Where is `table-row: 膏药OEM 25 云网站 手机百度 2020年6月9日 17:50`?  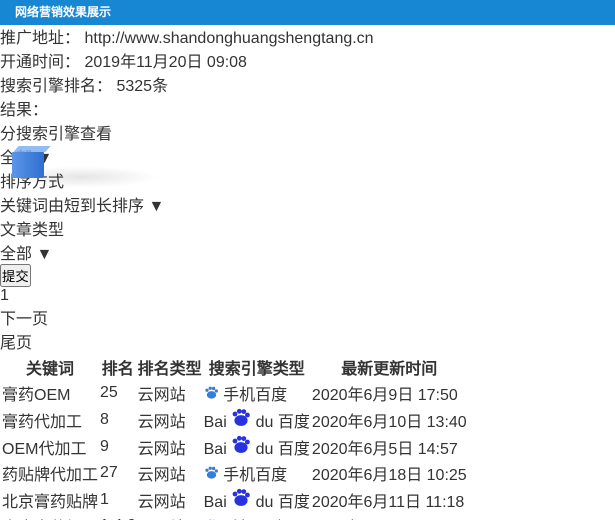 table-row: 膏药OEM 25 云网站 手机百度 2020年6月9日 17:50 is located at coordinates (234, 393).